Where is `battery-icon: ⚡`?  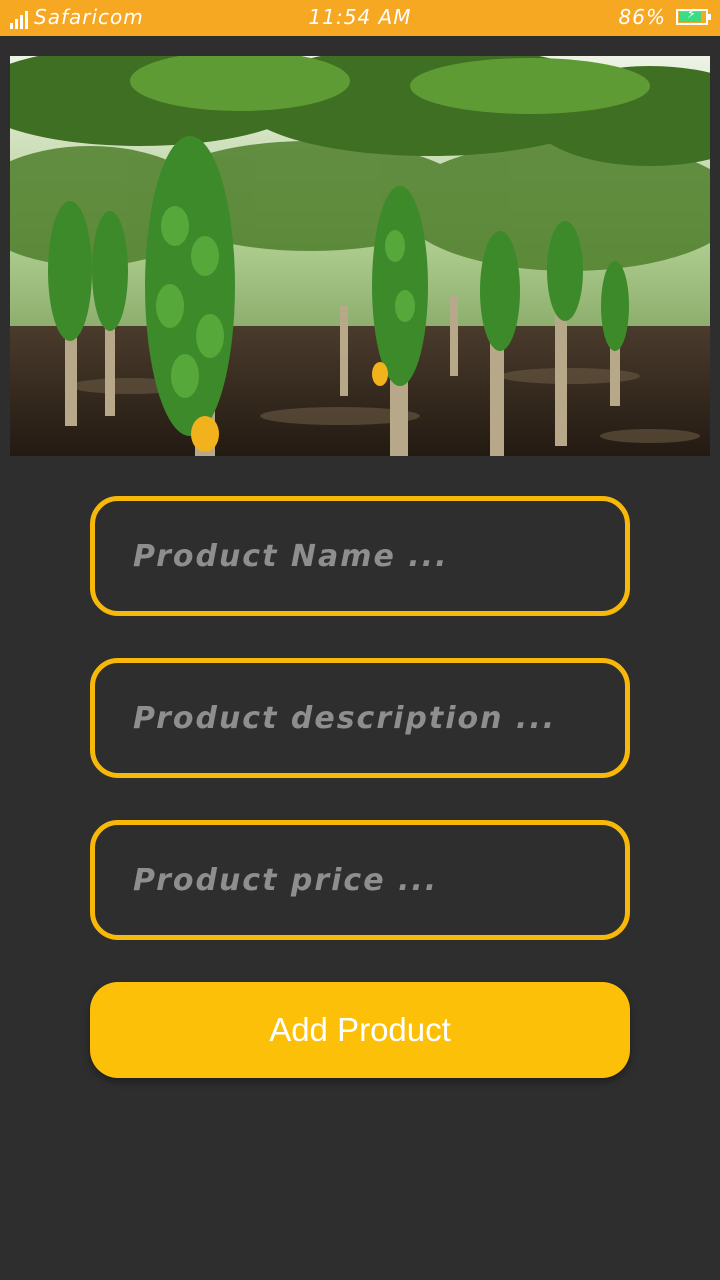
battery-icon: ⚡ is located at coordinates (693, 16).